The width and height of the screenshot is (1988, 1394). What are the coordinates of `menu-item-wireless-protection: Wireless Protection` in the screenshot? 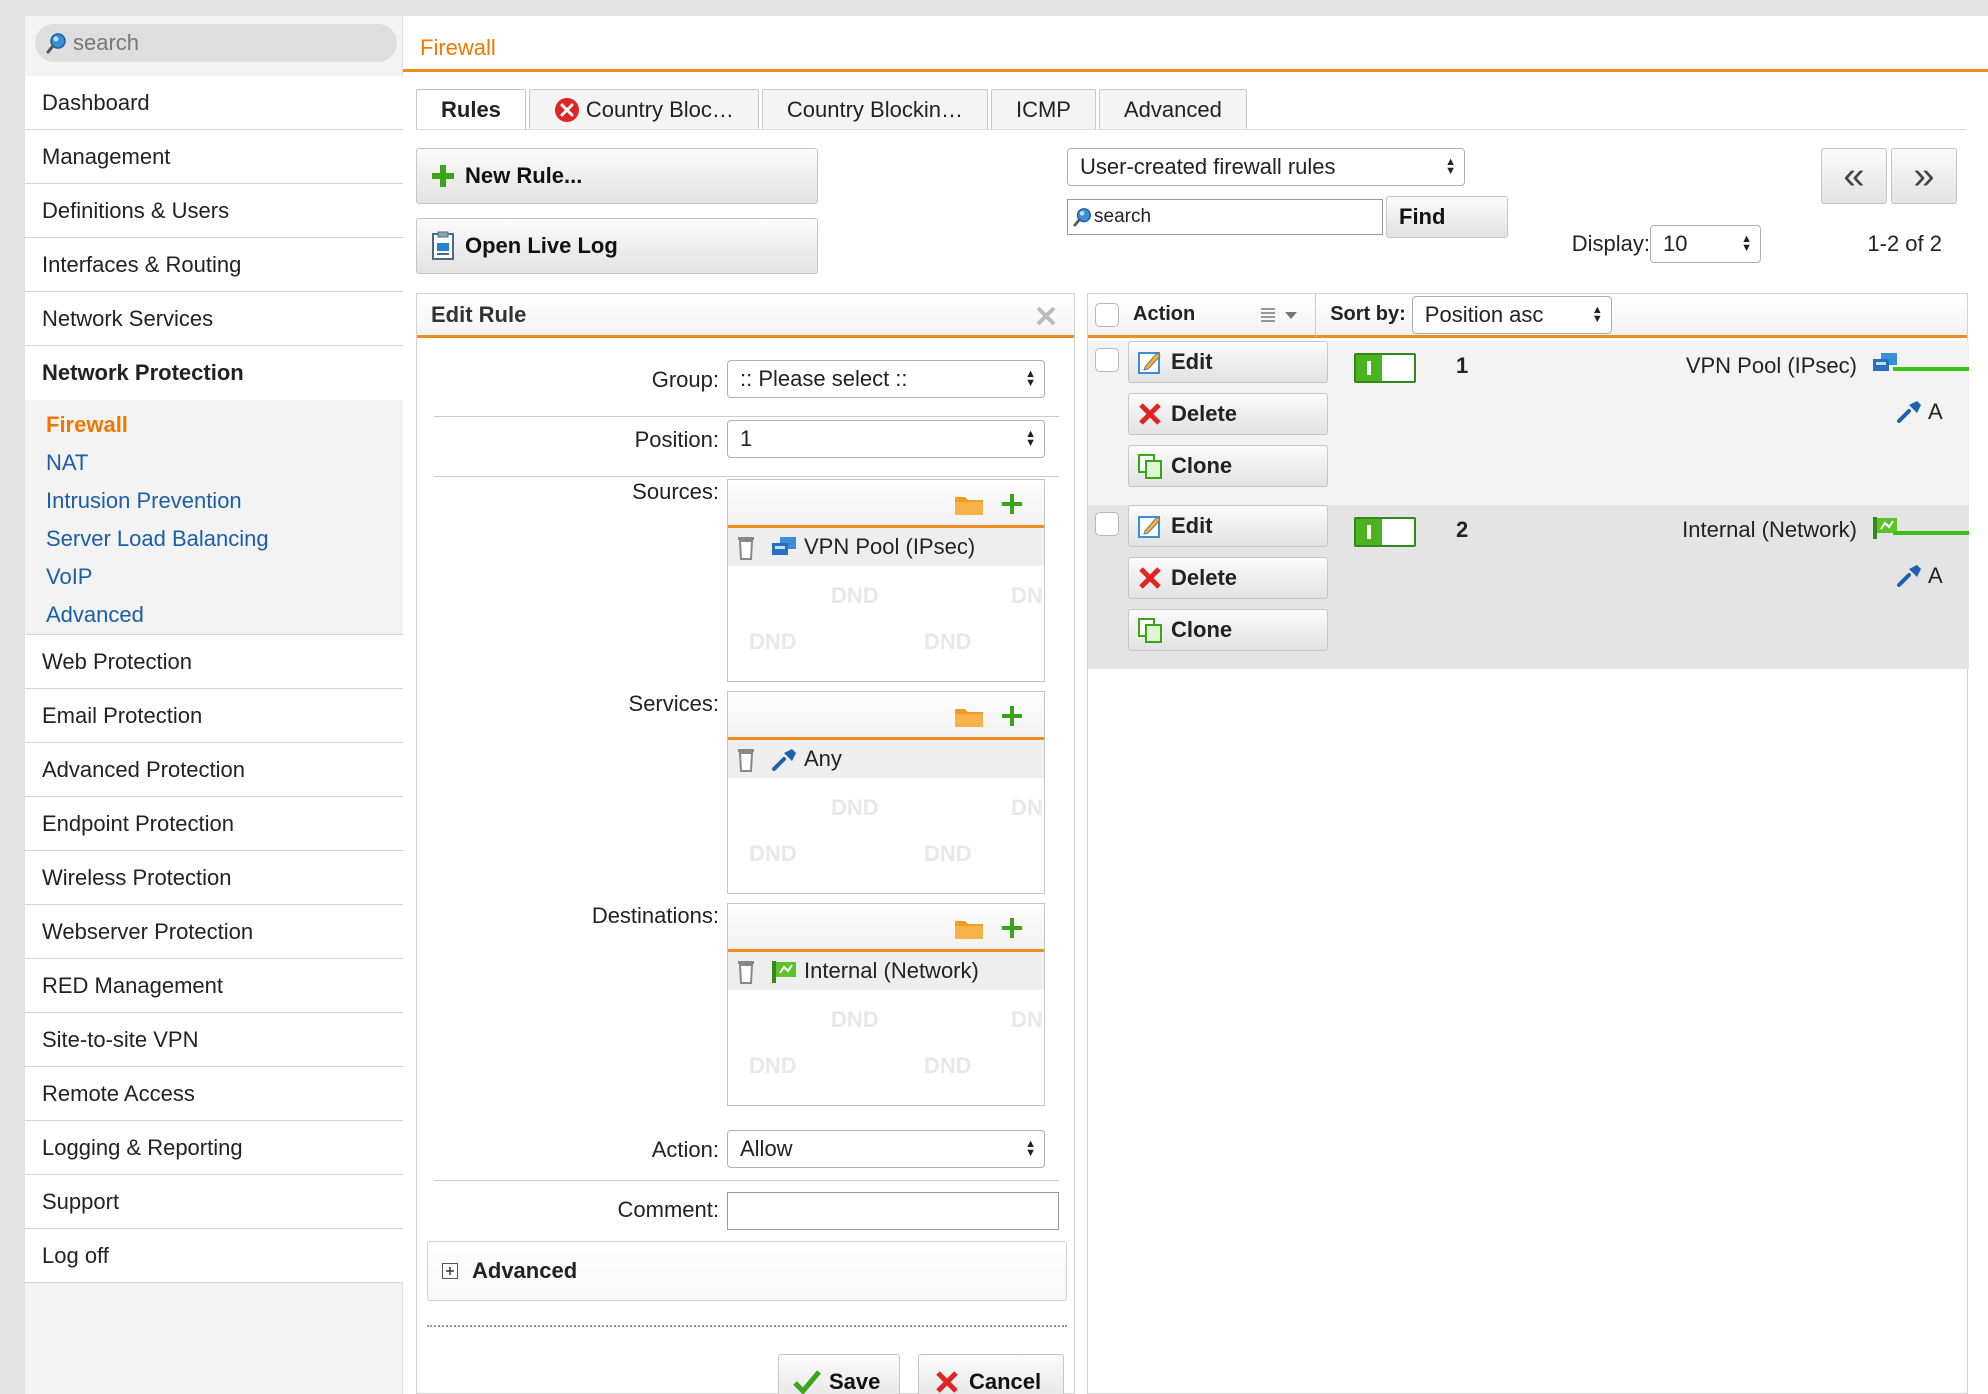 It's located at (214, 878).